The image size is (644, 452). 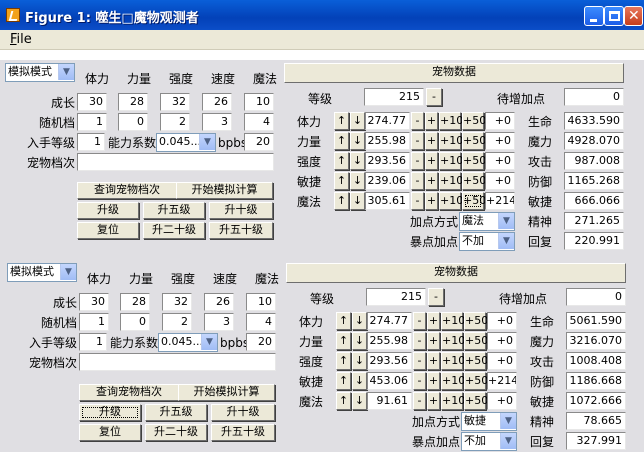 I want to click on attr-value-field: 91.61, so click(x=389, y=401).